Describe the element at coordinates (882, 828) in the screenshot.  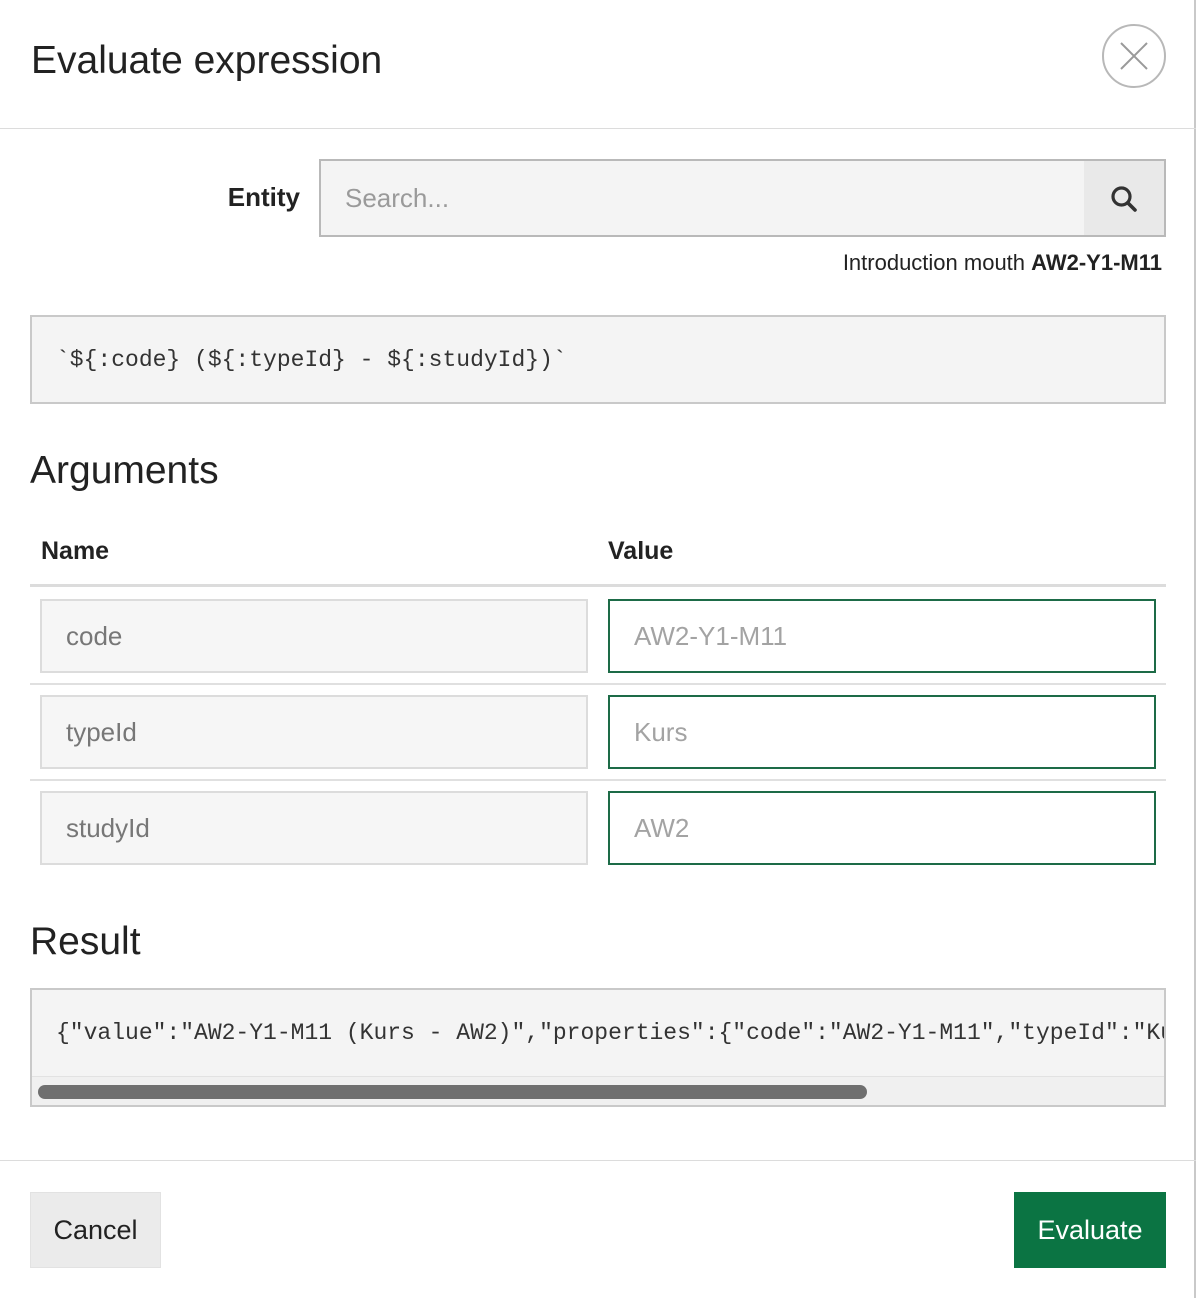
I see `argument-value-studyid` at that location.